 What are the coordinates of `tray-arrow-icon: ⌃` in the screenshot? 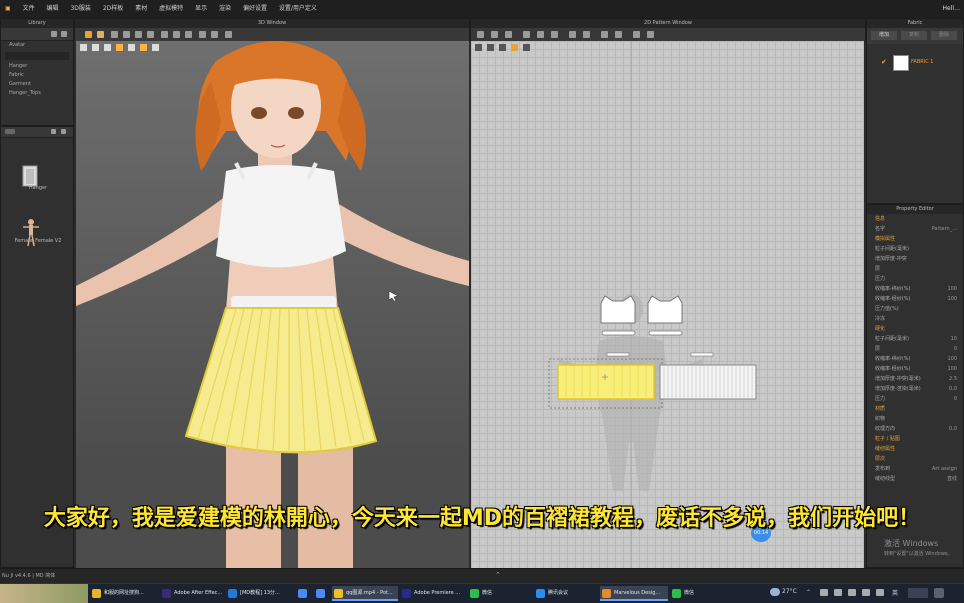 It's located at (808, 592).